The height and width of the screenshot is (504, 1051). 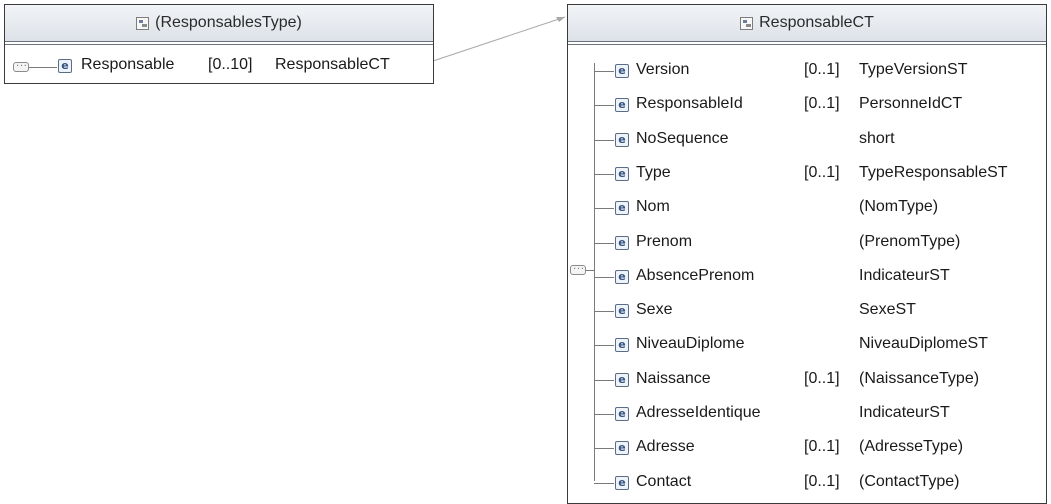 I want to click on element-row: e Type [0..1] TypeResponsableST, so click(x=803, y=174).